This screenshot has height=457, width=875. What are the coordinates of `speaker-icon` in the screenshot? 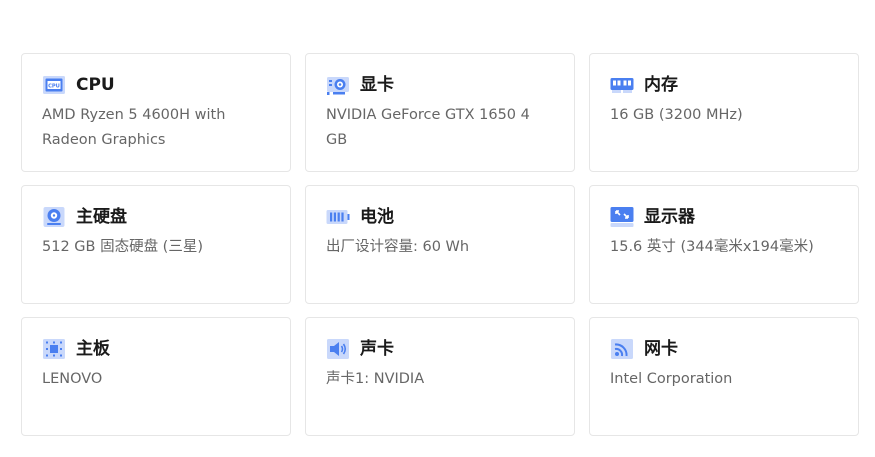 It's located at (338, 349).